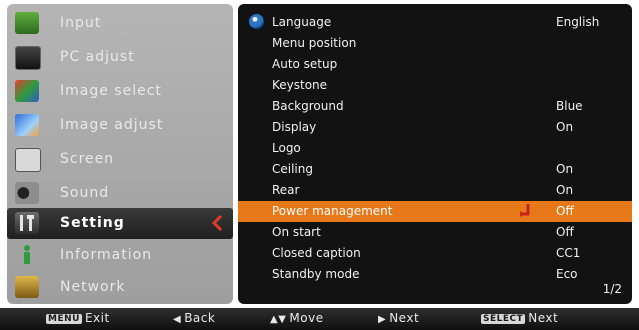  What do you see at coordinates (278, 319) in the screenshot?
I see `up-down-arrow-icon: ▲▼` at bounding box center [278, 319].